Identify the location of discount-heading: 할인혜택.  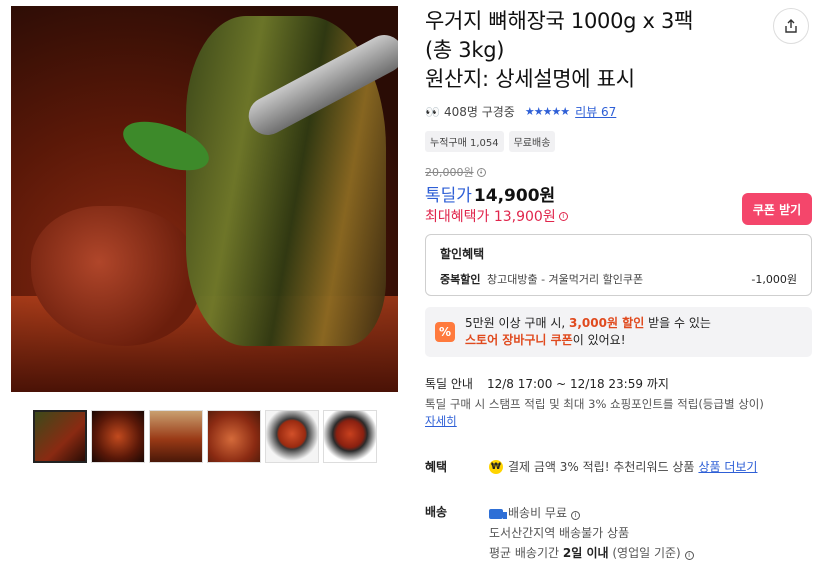
(462, 254).